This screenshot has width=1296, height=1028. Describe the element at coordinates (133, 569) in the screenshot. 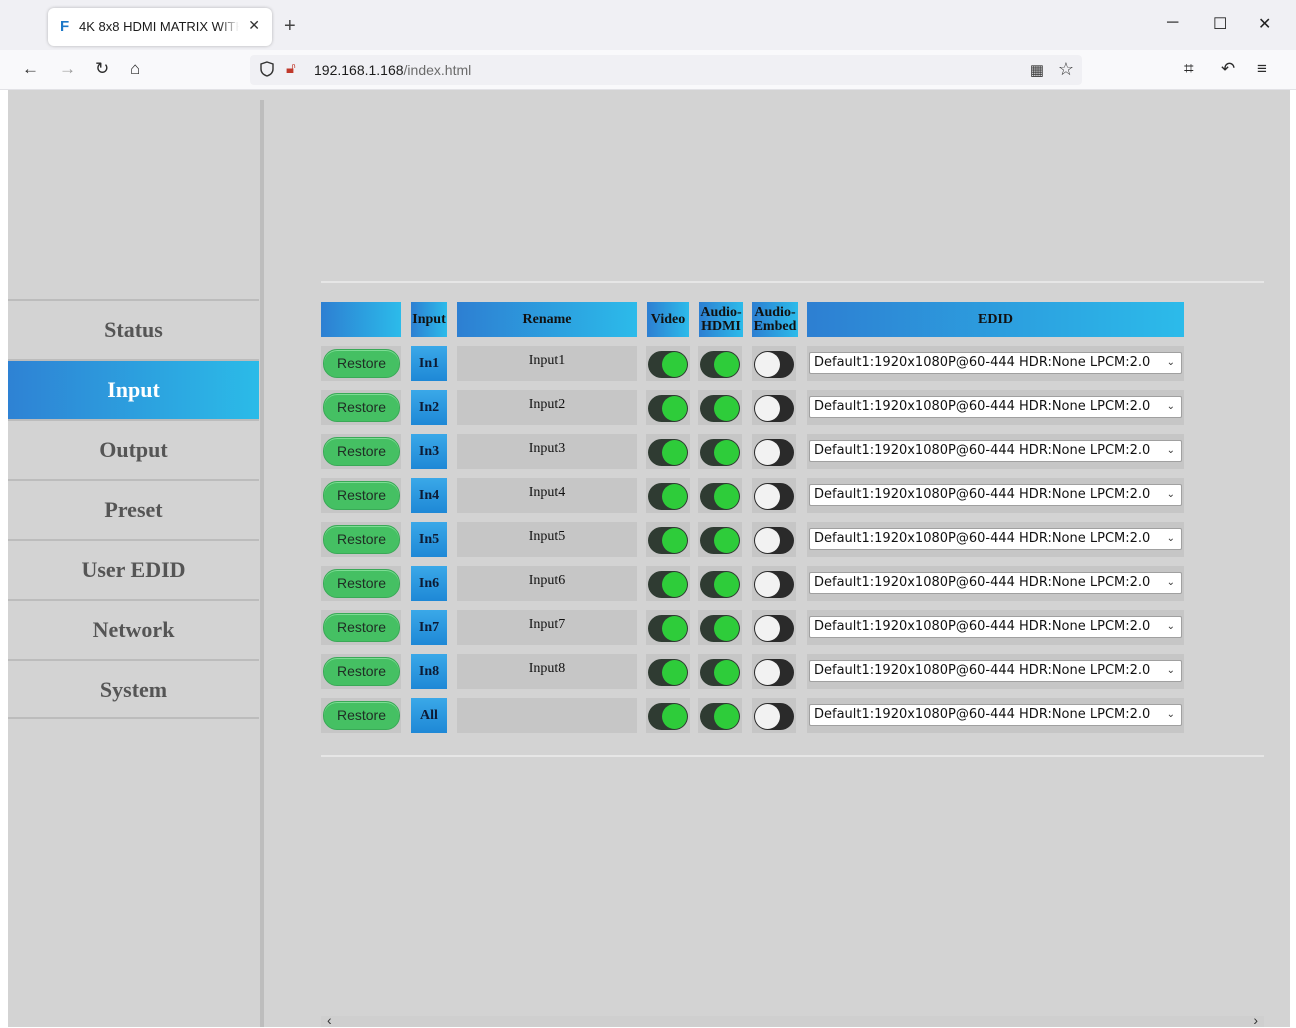

I see `sidebar-item-user-edid: User EDID` at that location.